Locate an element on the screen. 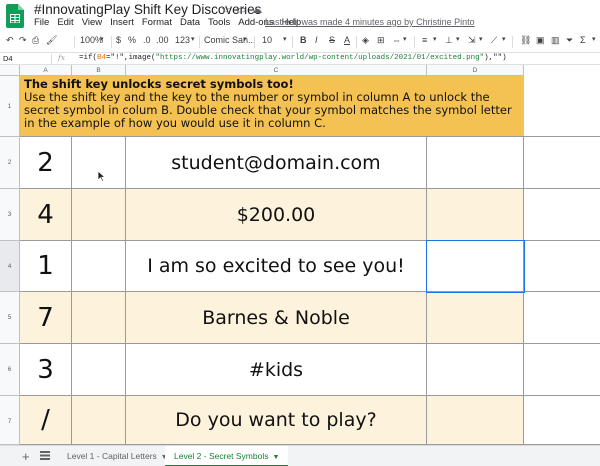 The image size is (600, 466). decrease-decimal-button: .0 is located at coordinates (147, 40).